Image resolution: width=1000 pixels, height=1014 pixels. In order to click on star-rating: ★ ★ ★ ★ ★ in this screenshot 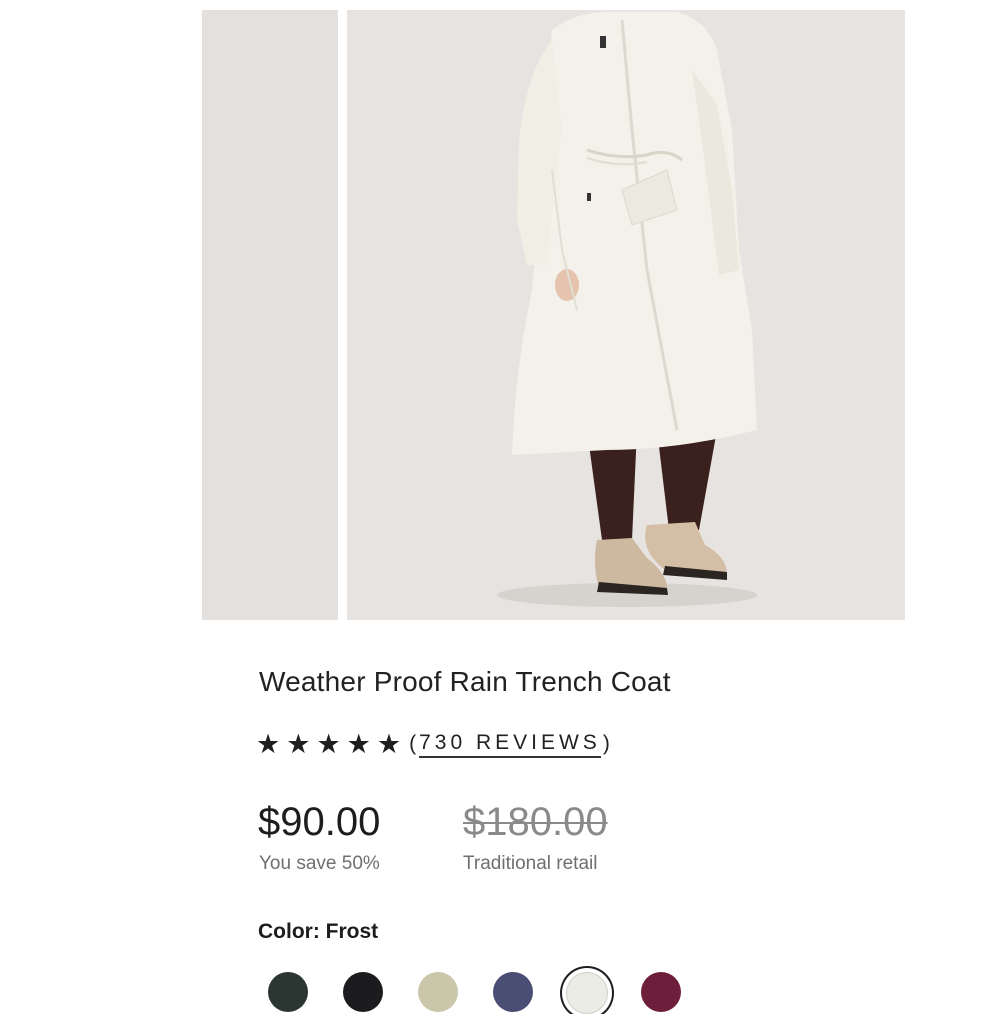, I will do `click(328, 744)`.